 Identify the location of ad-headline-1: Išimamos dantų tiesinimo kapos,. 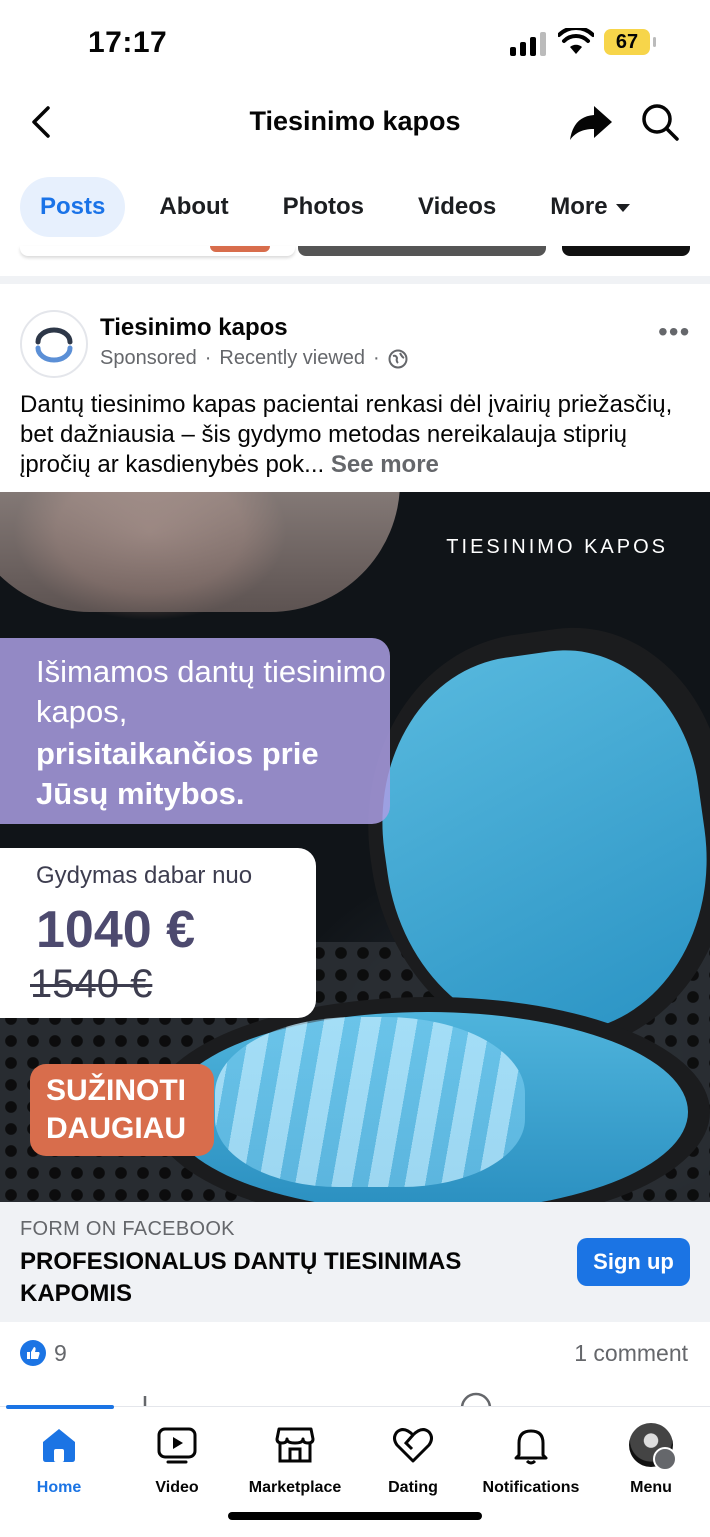
(211, 691).